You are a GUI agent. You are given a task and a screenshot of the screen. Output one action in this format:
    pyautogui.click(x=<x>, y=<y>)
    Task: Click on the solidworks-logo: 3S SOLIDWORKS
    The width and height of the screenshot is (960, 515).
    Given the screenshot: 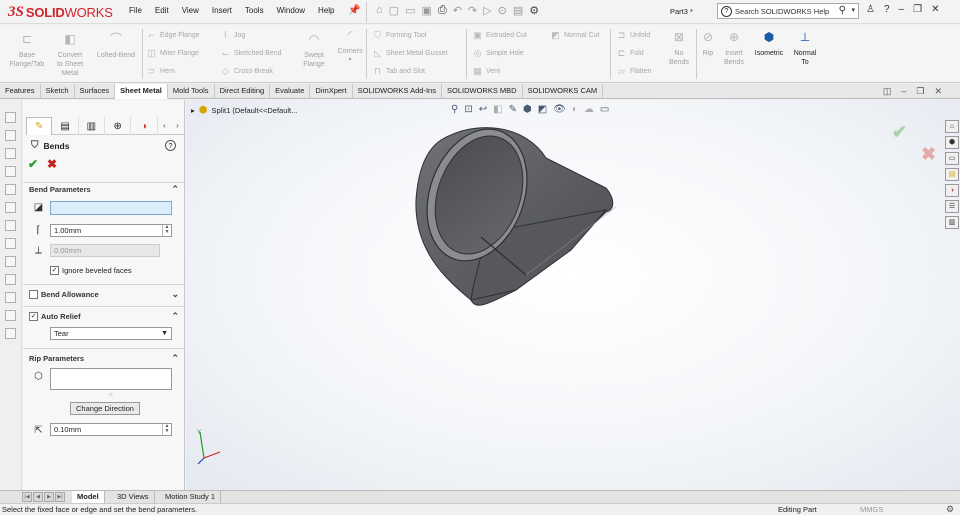 What is the action you would take?
    pyautogui.click(x=60, y=12)
    